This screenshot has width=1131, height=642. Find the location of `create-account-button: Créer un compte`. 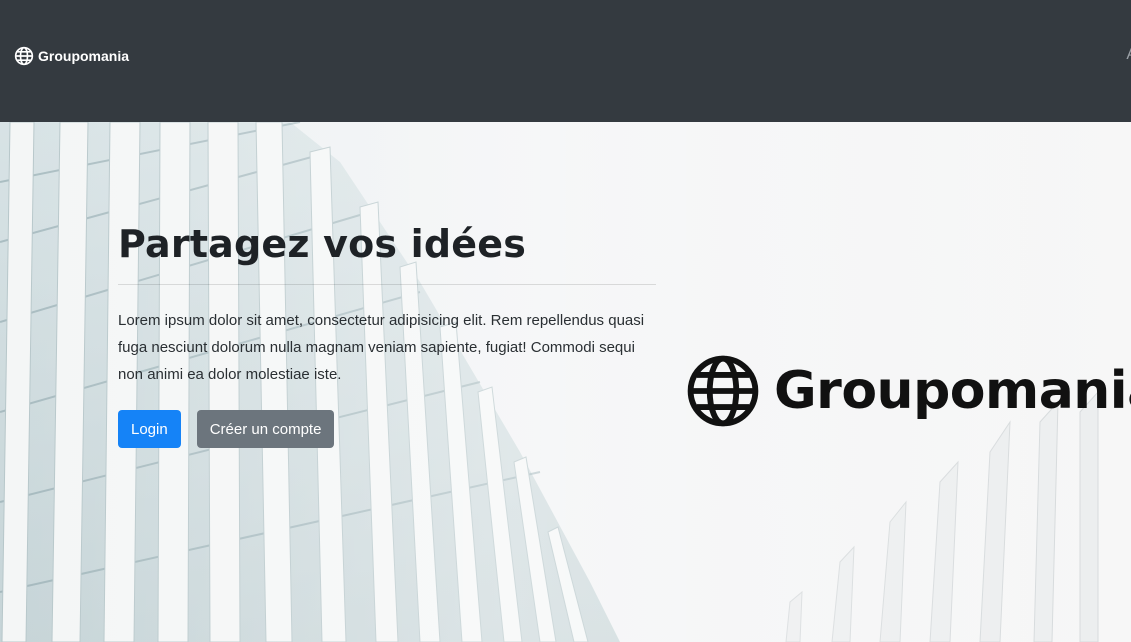

create-account-button: Créer un compte is located at coordinates (265, 429).